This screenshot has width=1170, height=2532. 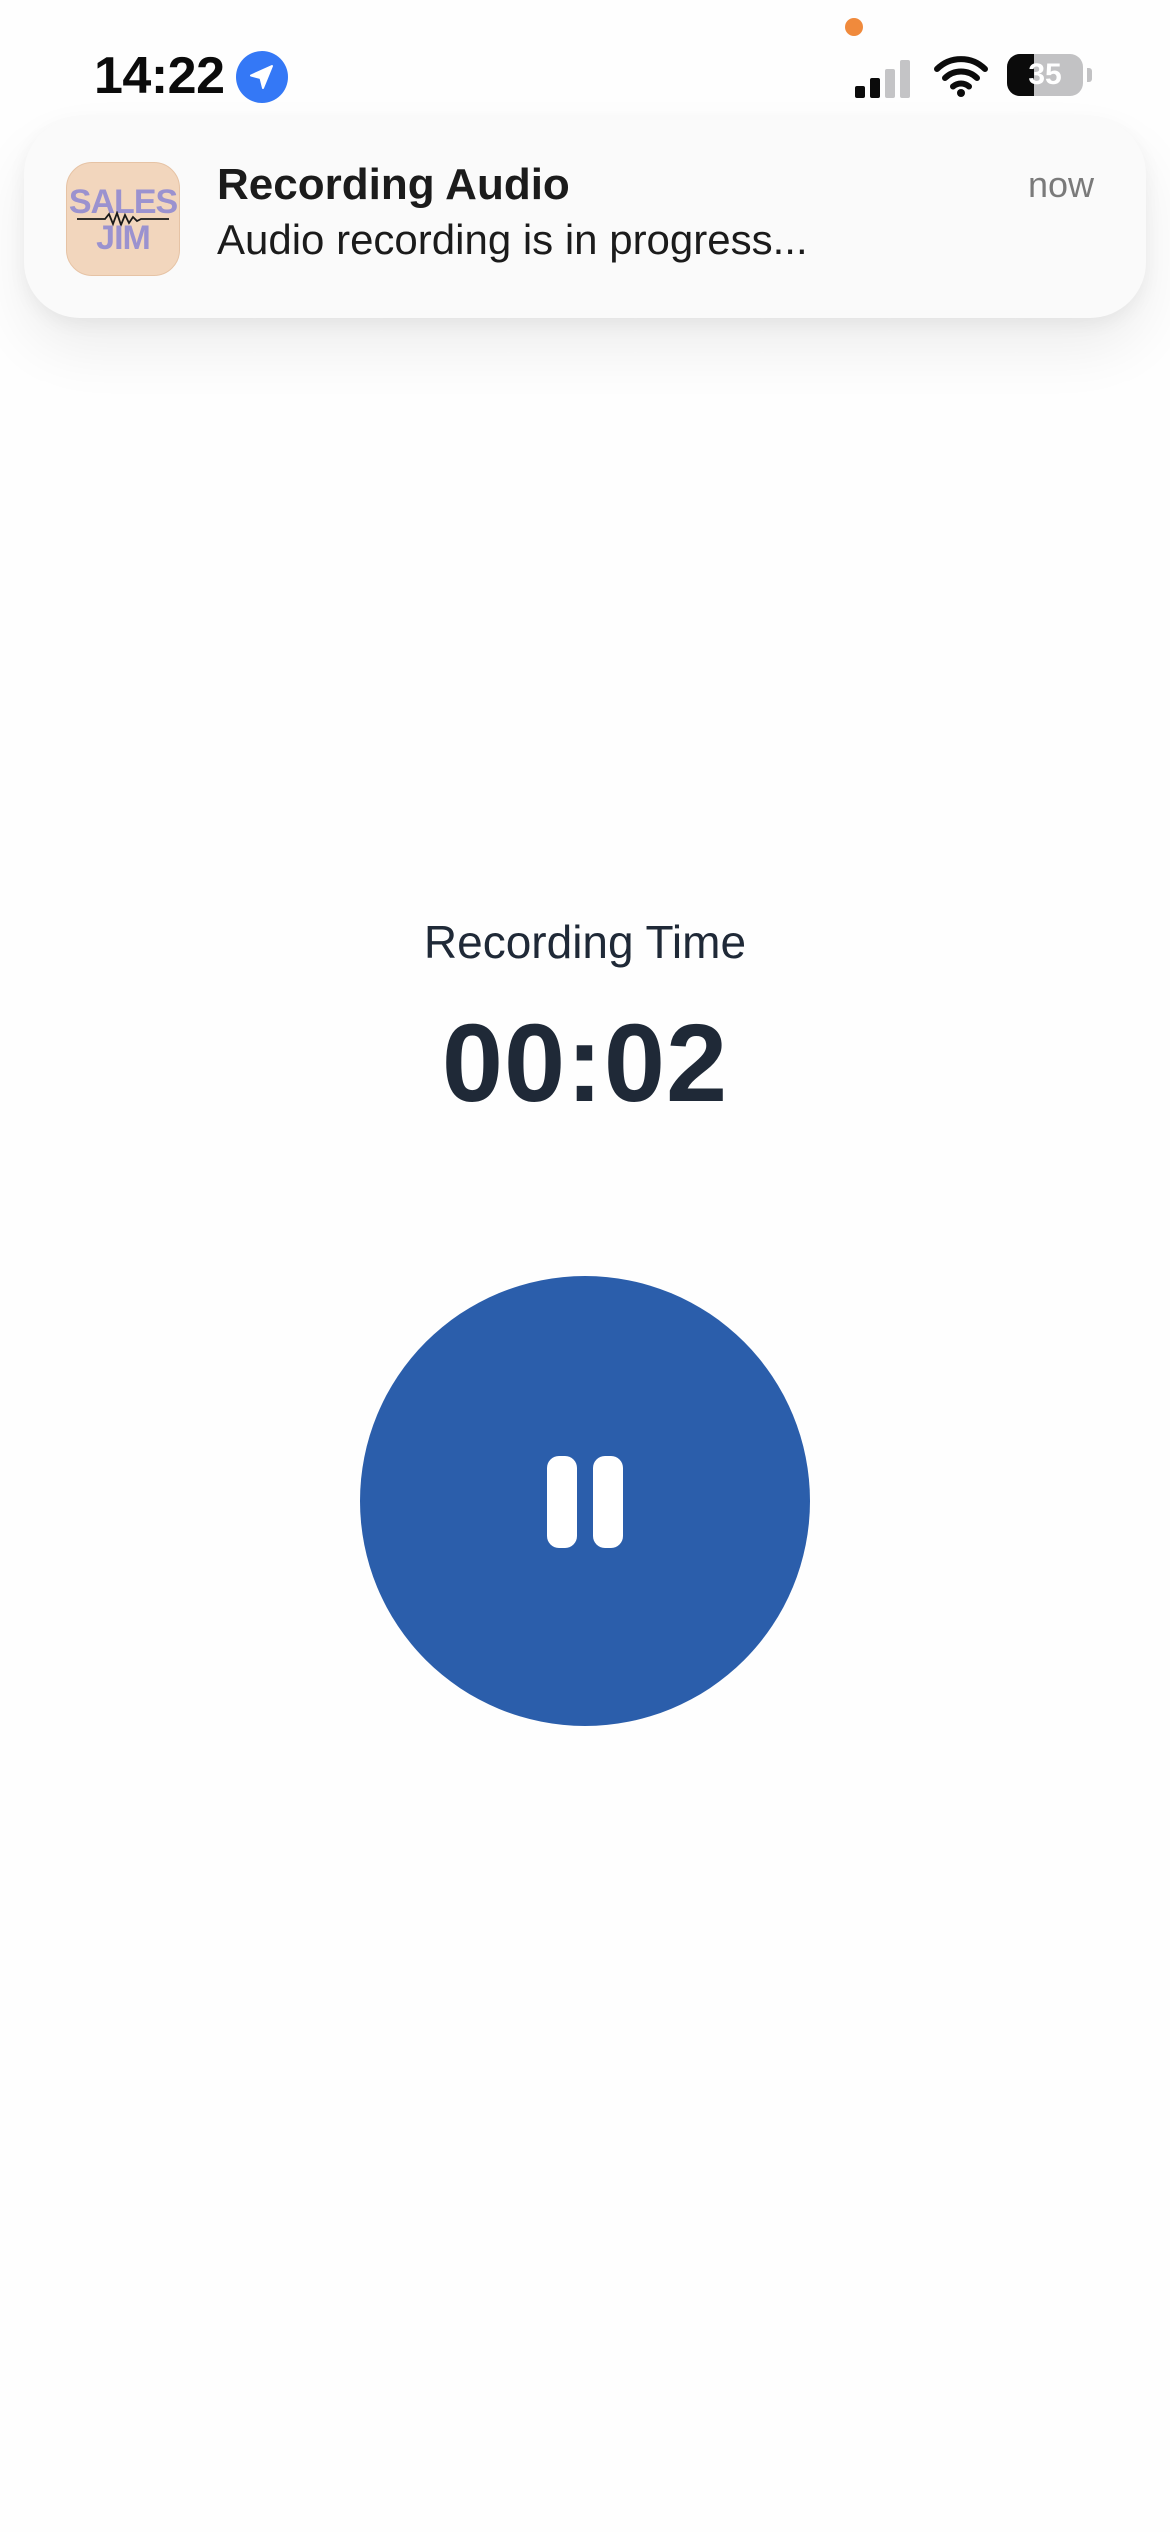 I want to click on battery-percent: 35, so click(x=1045, y=74).